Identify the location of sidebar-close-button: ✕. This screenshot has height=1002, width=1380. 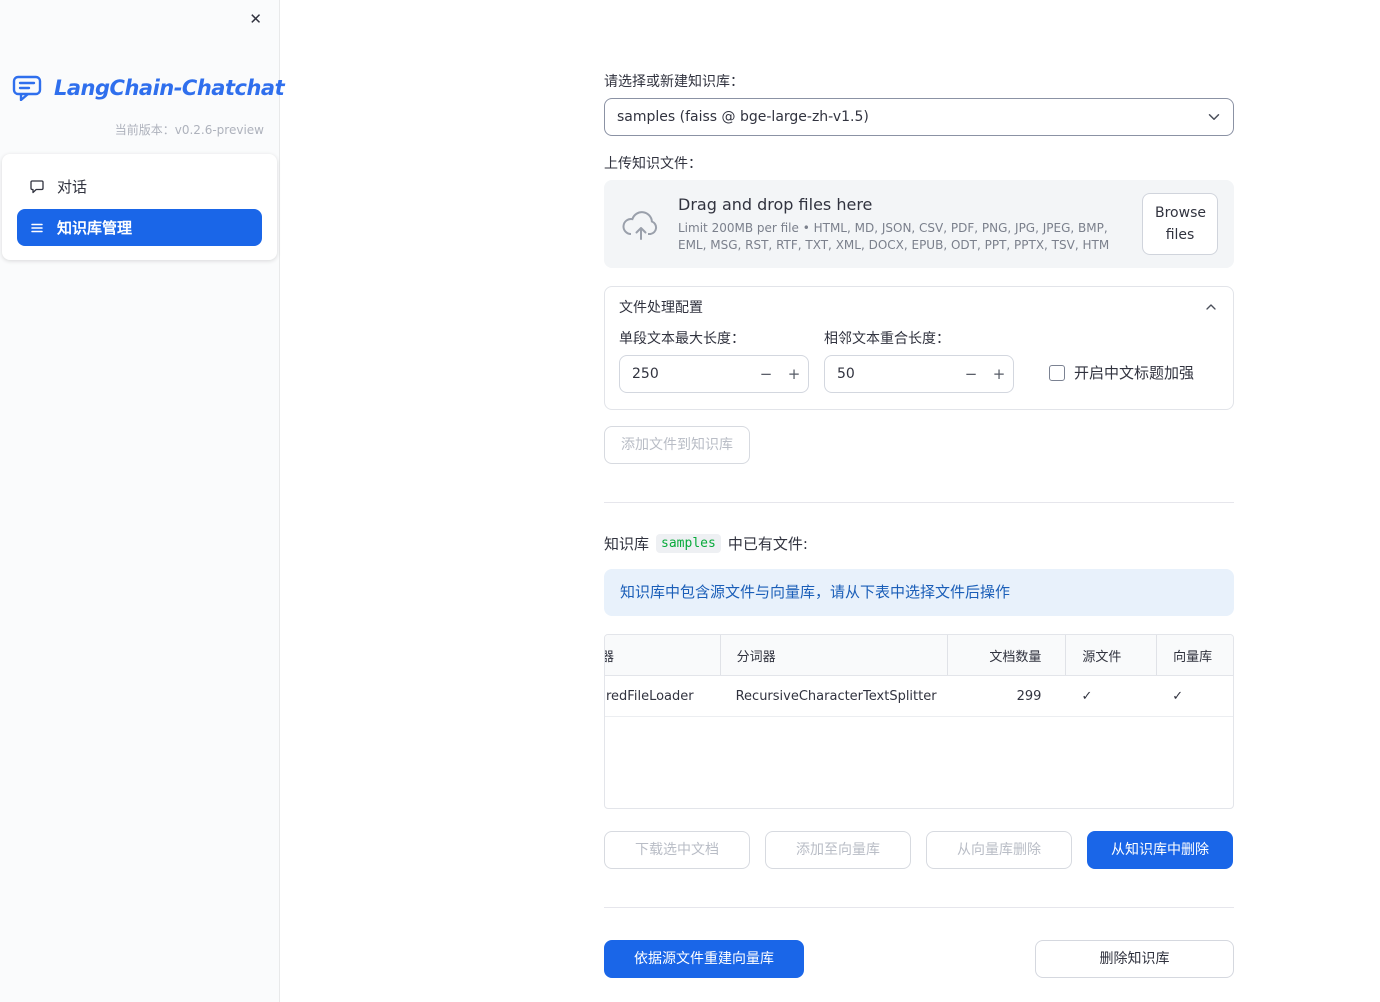
(255, 19).